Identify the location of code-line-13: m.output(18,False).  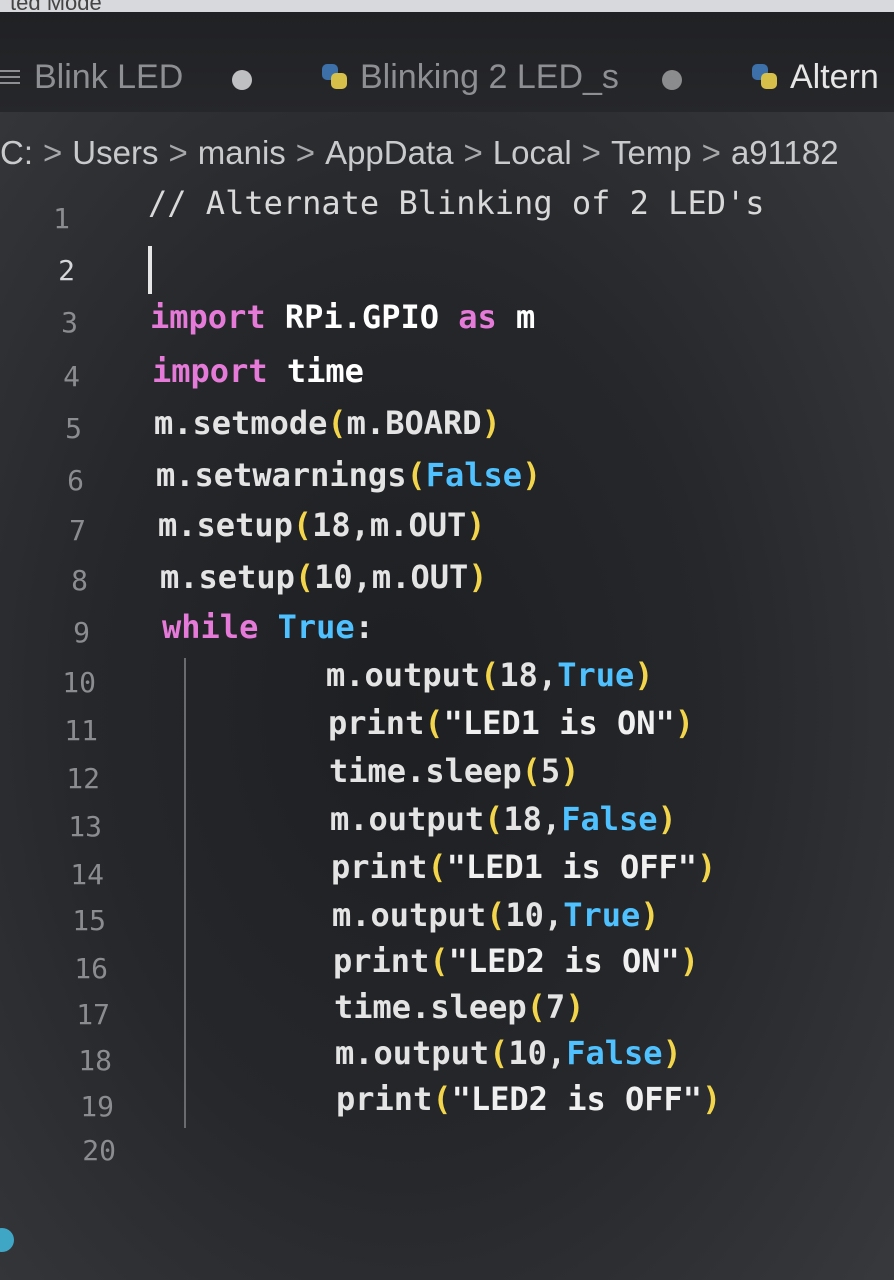
(503, 819).